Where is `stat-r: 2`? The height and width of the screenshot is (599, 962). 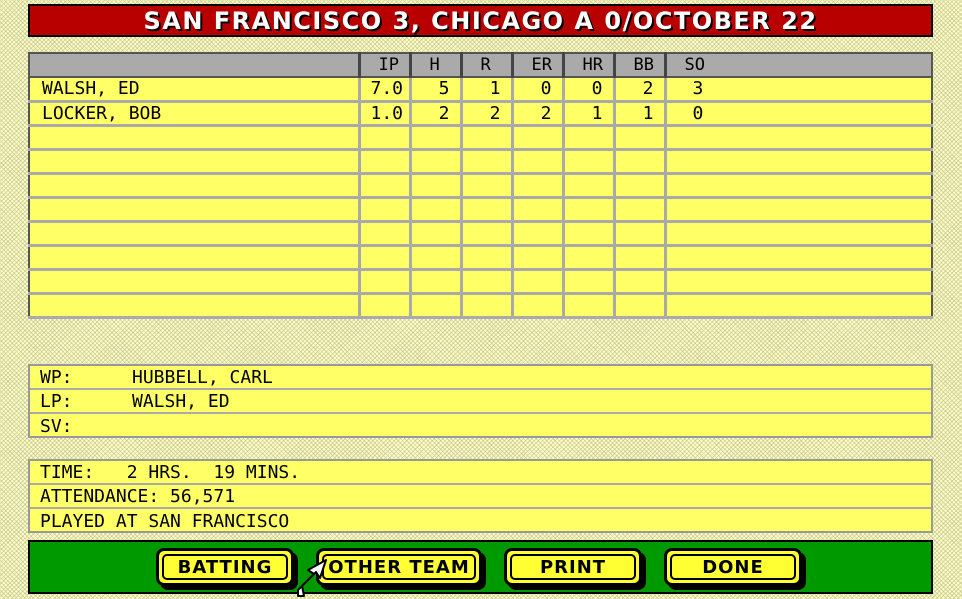
stat-r: 2 is located at coordinates (487, 114).